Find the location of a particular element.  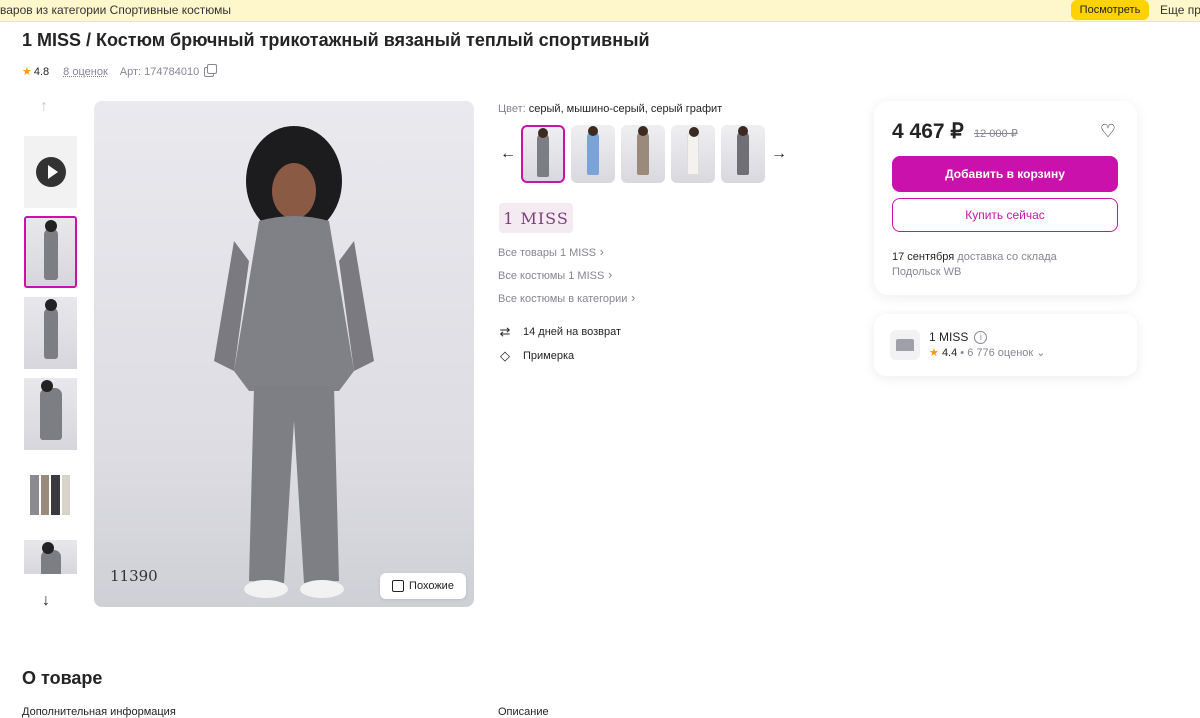

product-meta: ★ 4.8 8 оценок Арт: 174784010 is located at coordinates (120, 70).